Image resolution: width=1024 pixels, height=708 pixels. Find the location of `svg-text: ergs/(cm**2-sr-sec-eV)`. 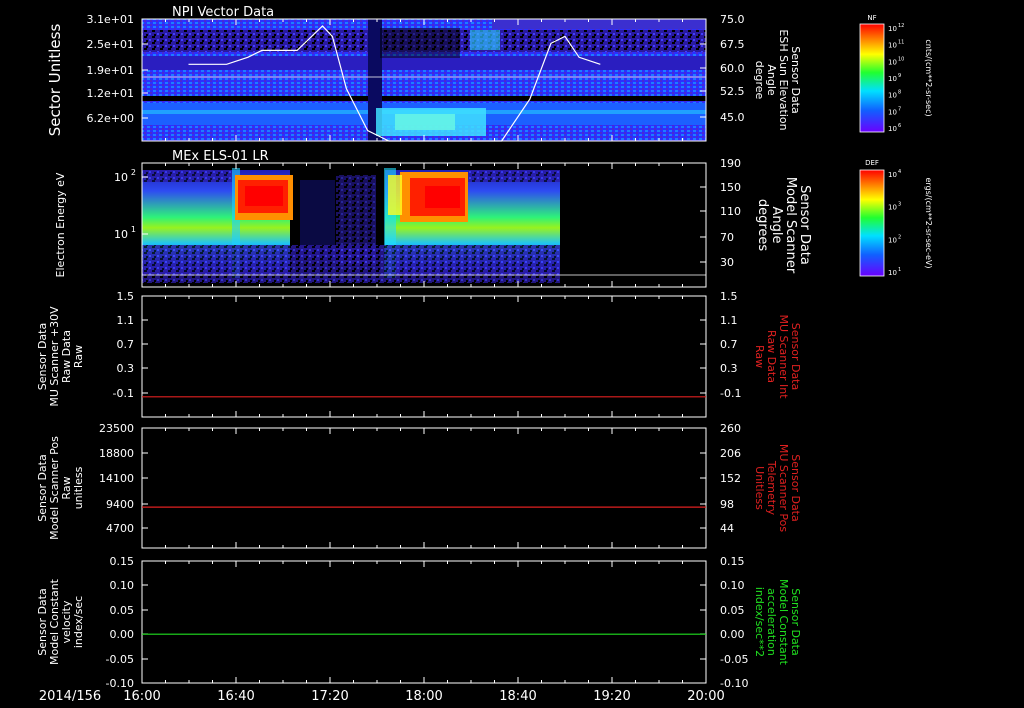

svg-text: ergs/(cm**2-sr-sec-eV) is located at coordinates (928, 222).